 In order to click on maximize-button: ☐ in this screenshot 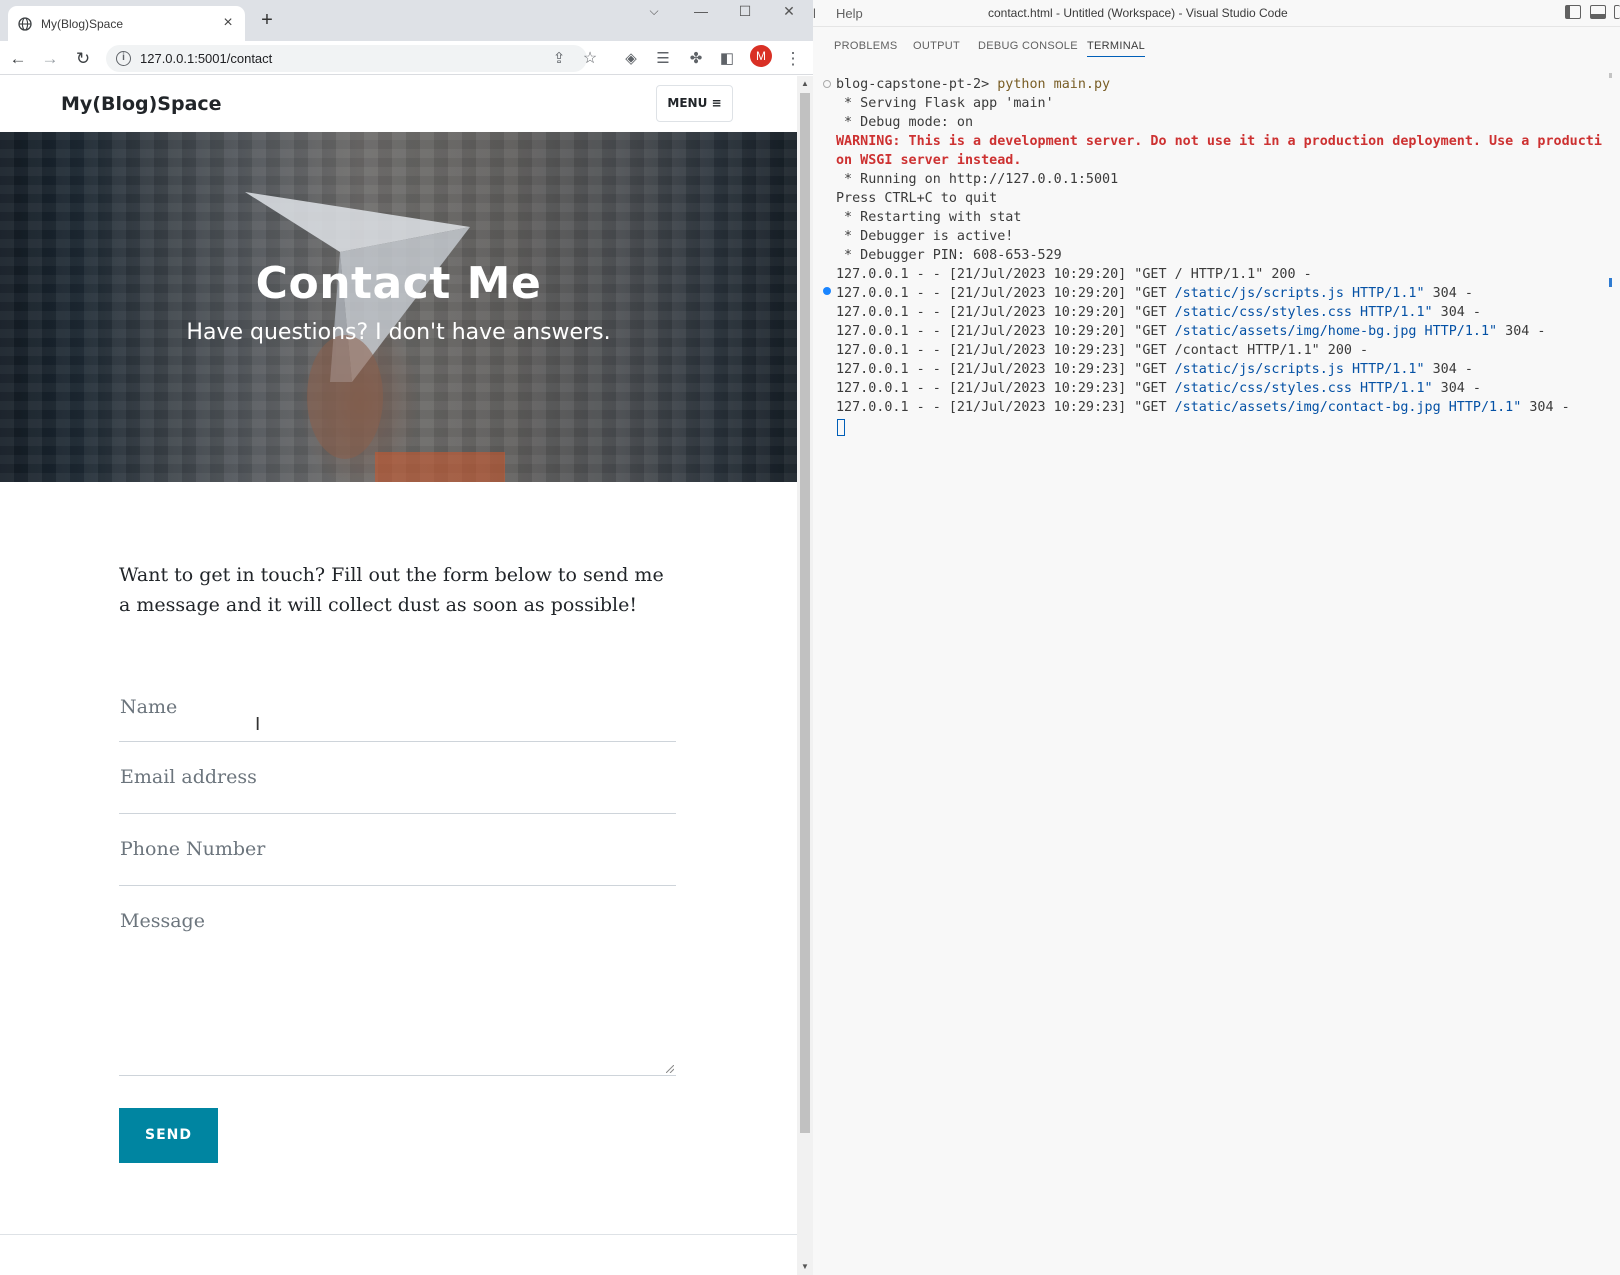, I will do `click(745, 11)`.